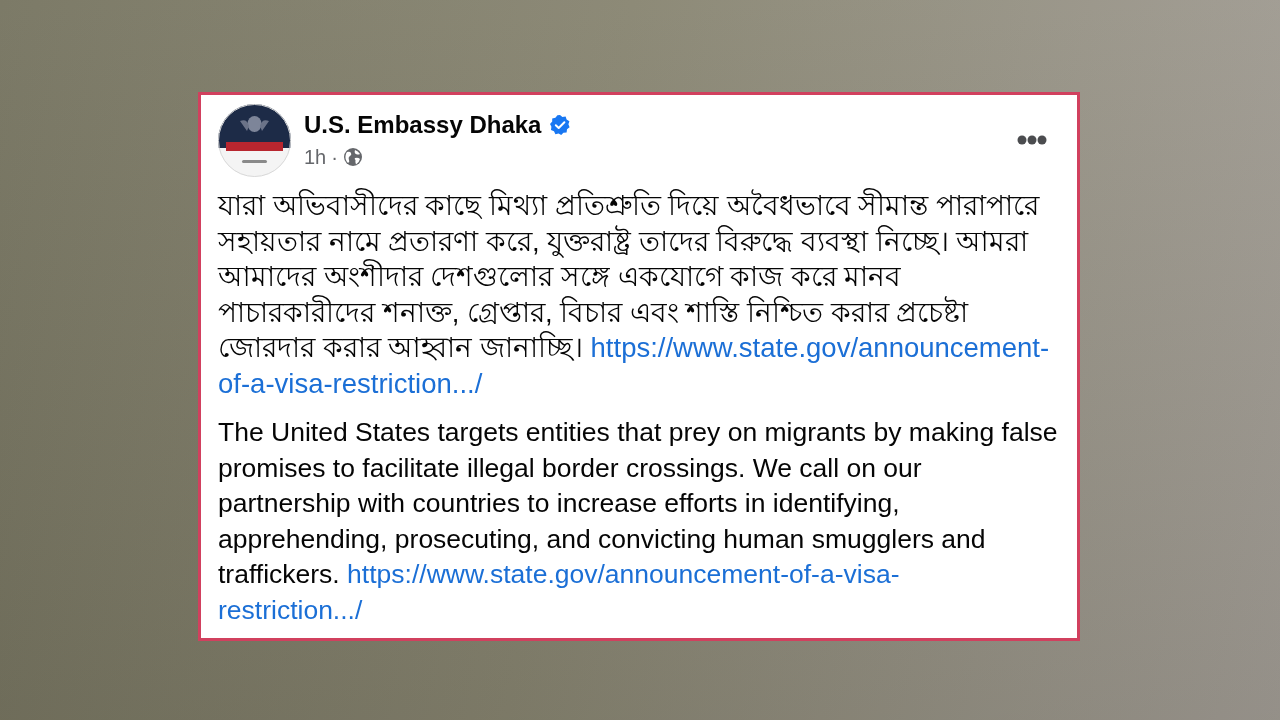 The width and height of the screenshot is (1280, 720). What do you see at coordinates (623, 574) in the screenshot?
I see `post-link: https://www.state.gov/announcement-of-a-visa-` at bounding box center [623, 574].